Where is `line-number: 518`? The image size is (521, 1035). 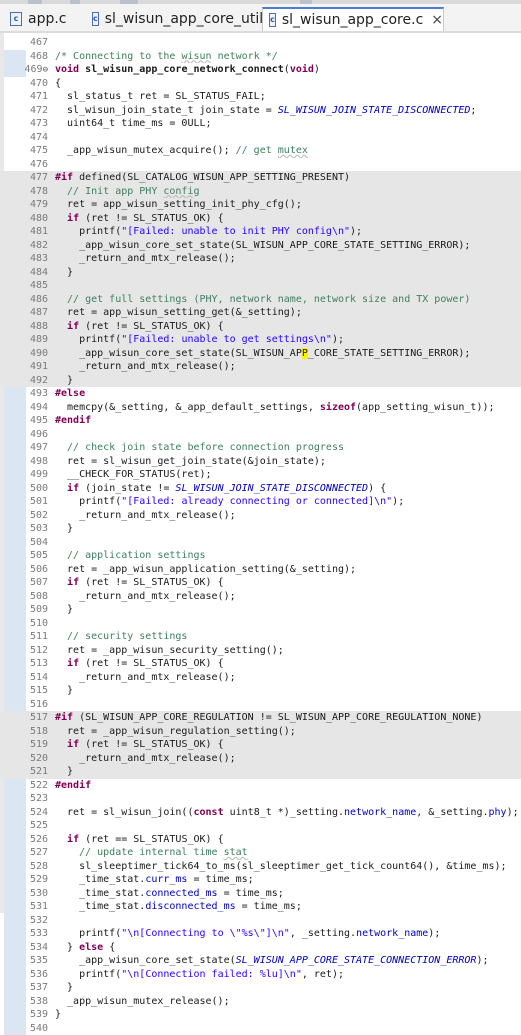
line-number: 518 is located at coordinates (24, 732).